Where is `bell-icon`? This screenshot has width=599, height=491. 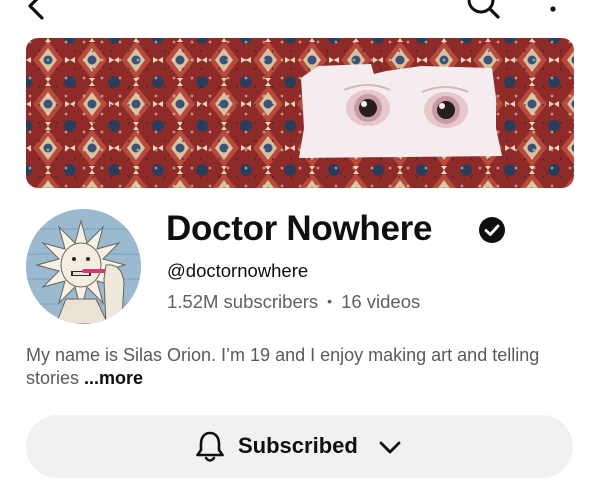 bell-icon is located at coordinates (210, 446).